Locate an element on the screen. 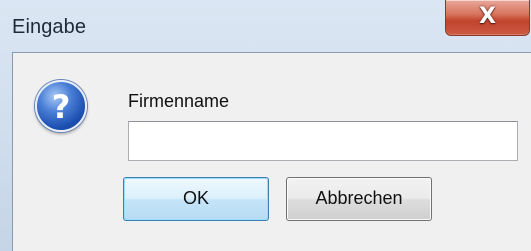 The image size is (531, 251). prompt-label: Firmenname is located at coordinates (179, 101).